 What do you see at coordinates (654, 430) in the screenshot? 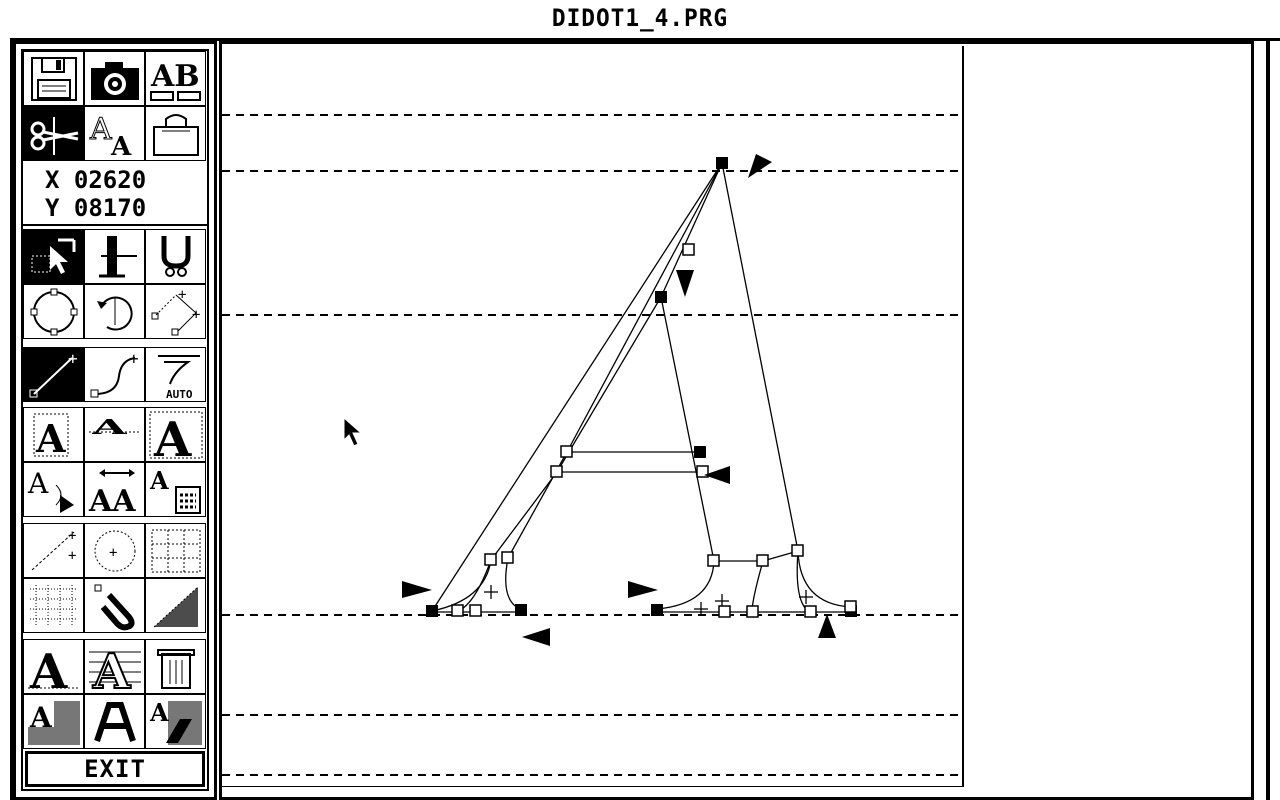
I see `curve-nodes` at bounding box center [654, 430].